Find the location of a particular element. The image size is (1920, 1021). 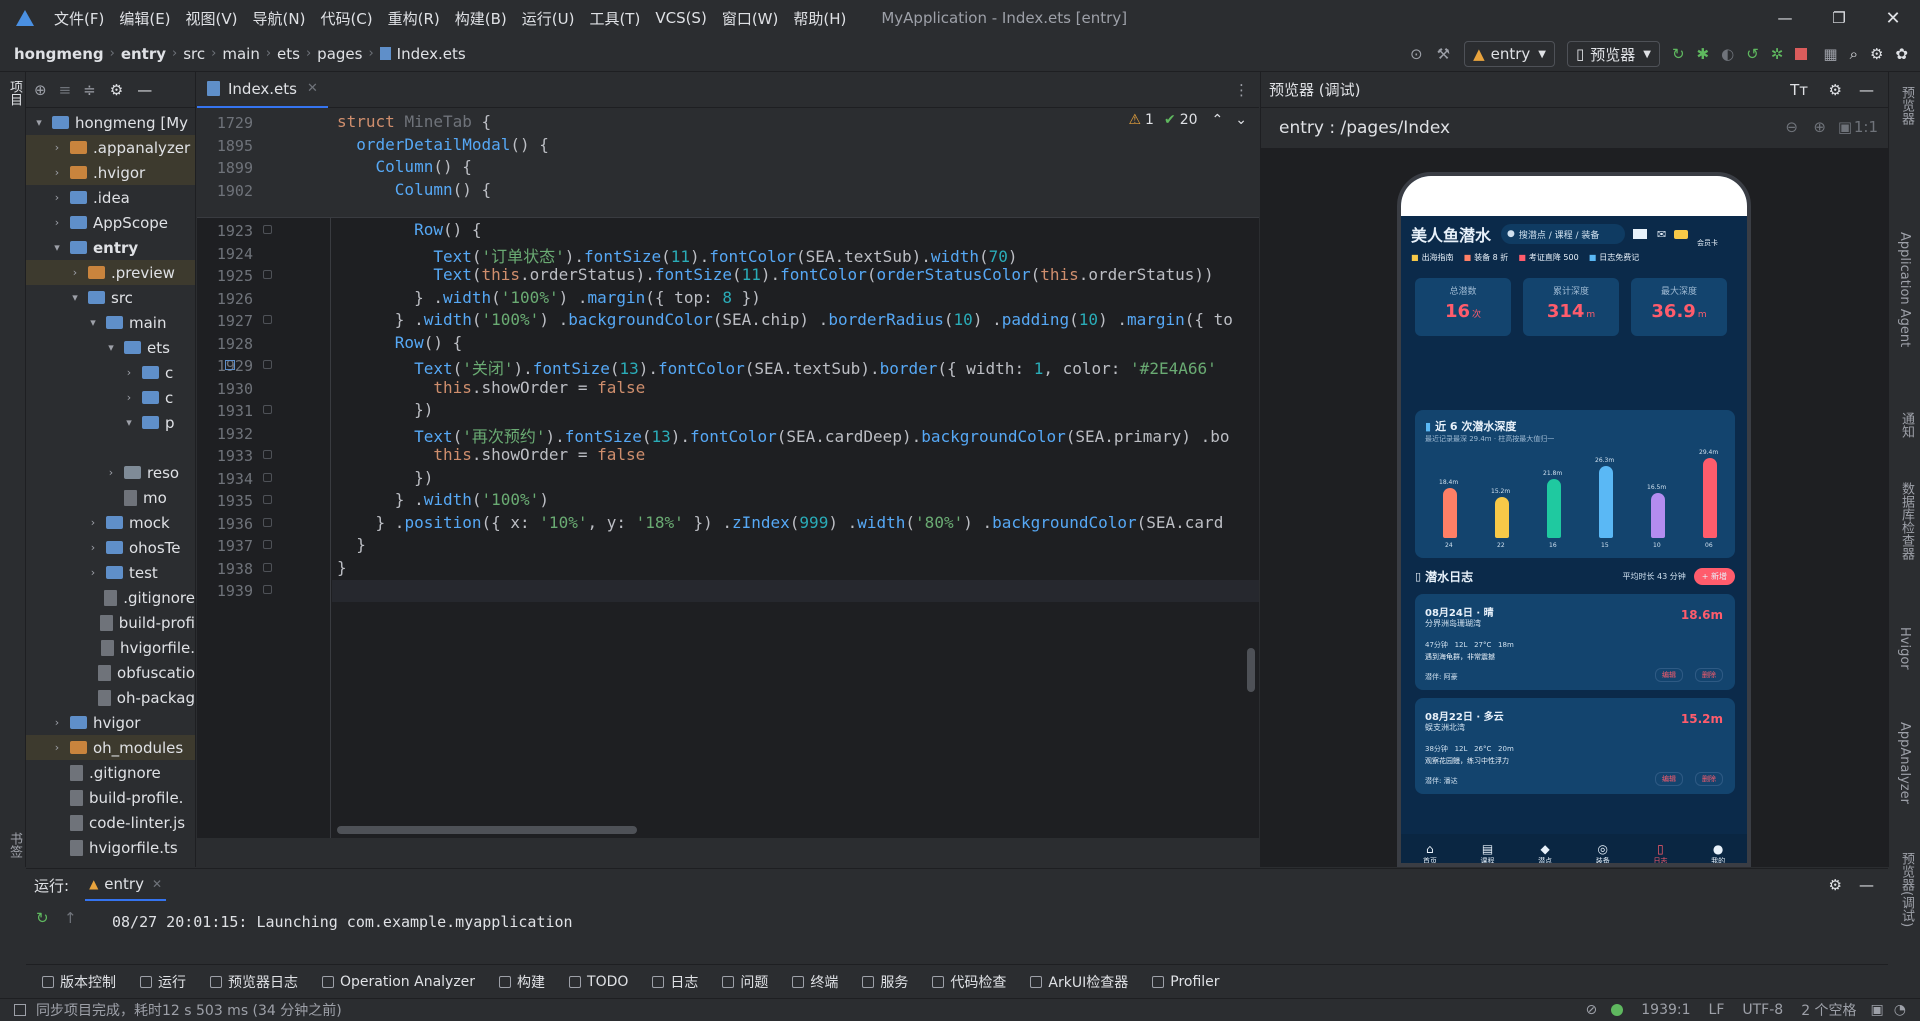

tree-item: › AppScope is located at coordinates (110, 222).